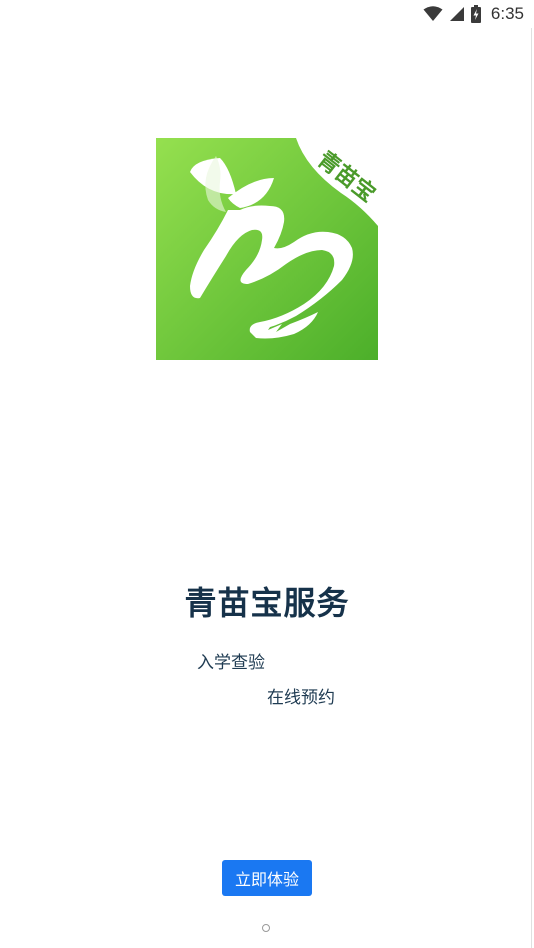  I want to click on page-indicator-dot, so click(266, 928).